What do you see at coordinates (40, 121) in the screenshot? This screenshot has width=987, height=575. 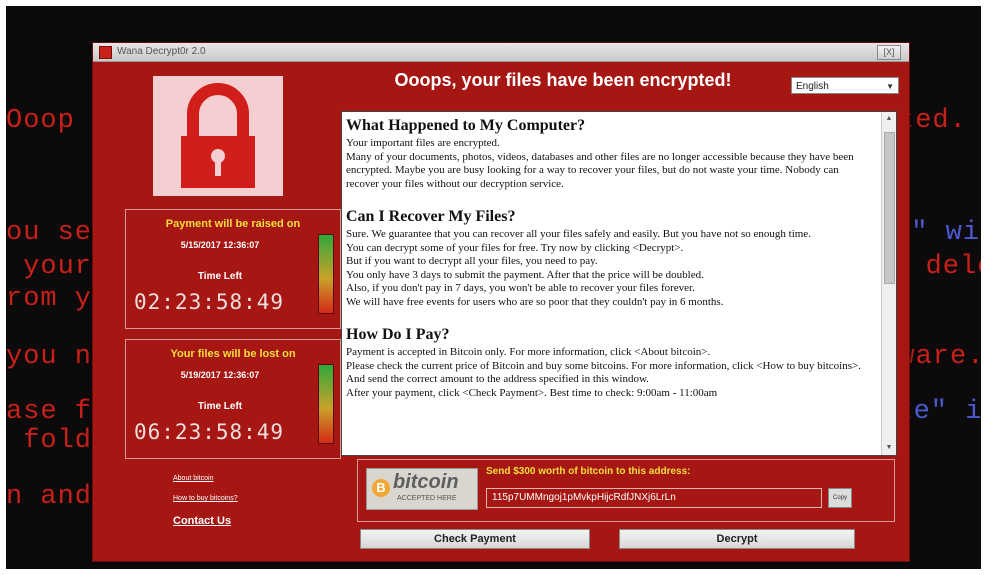 I see `terminal-line: Ooop` at bounding box center [40, 121].